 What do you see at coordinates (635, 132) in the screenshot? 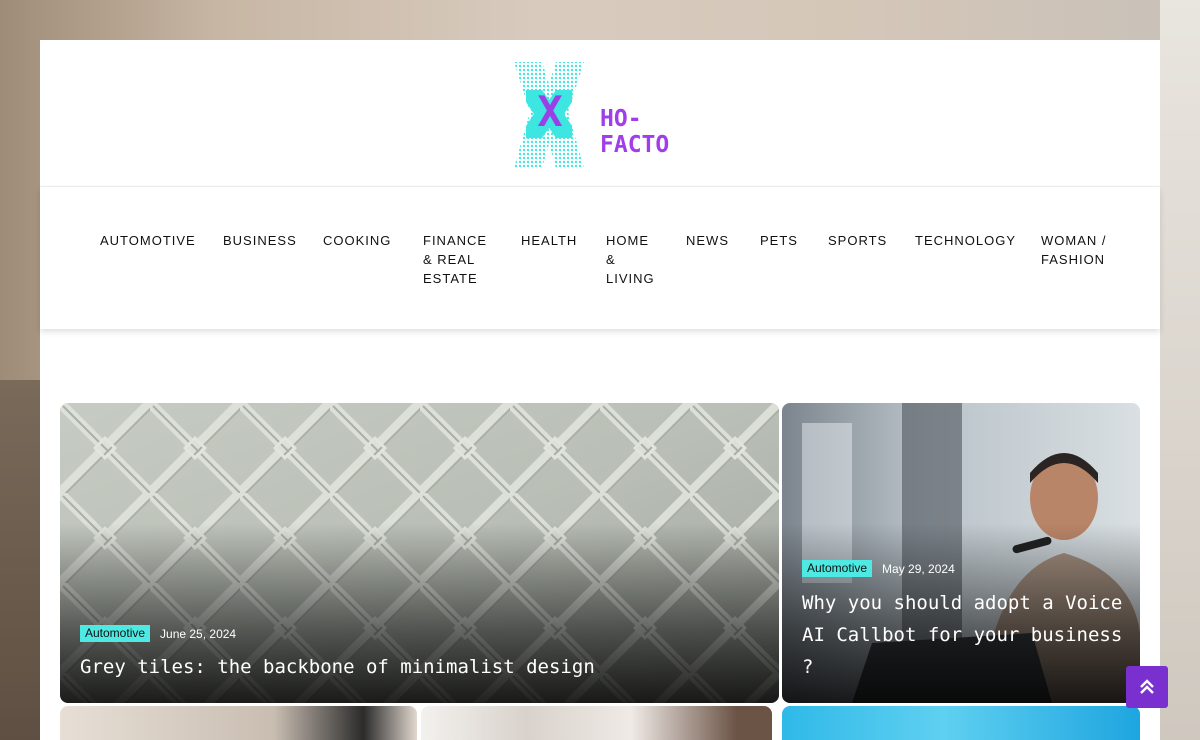
I see `site-name: HO-FACTO` at bounding box center [635, 132].